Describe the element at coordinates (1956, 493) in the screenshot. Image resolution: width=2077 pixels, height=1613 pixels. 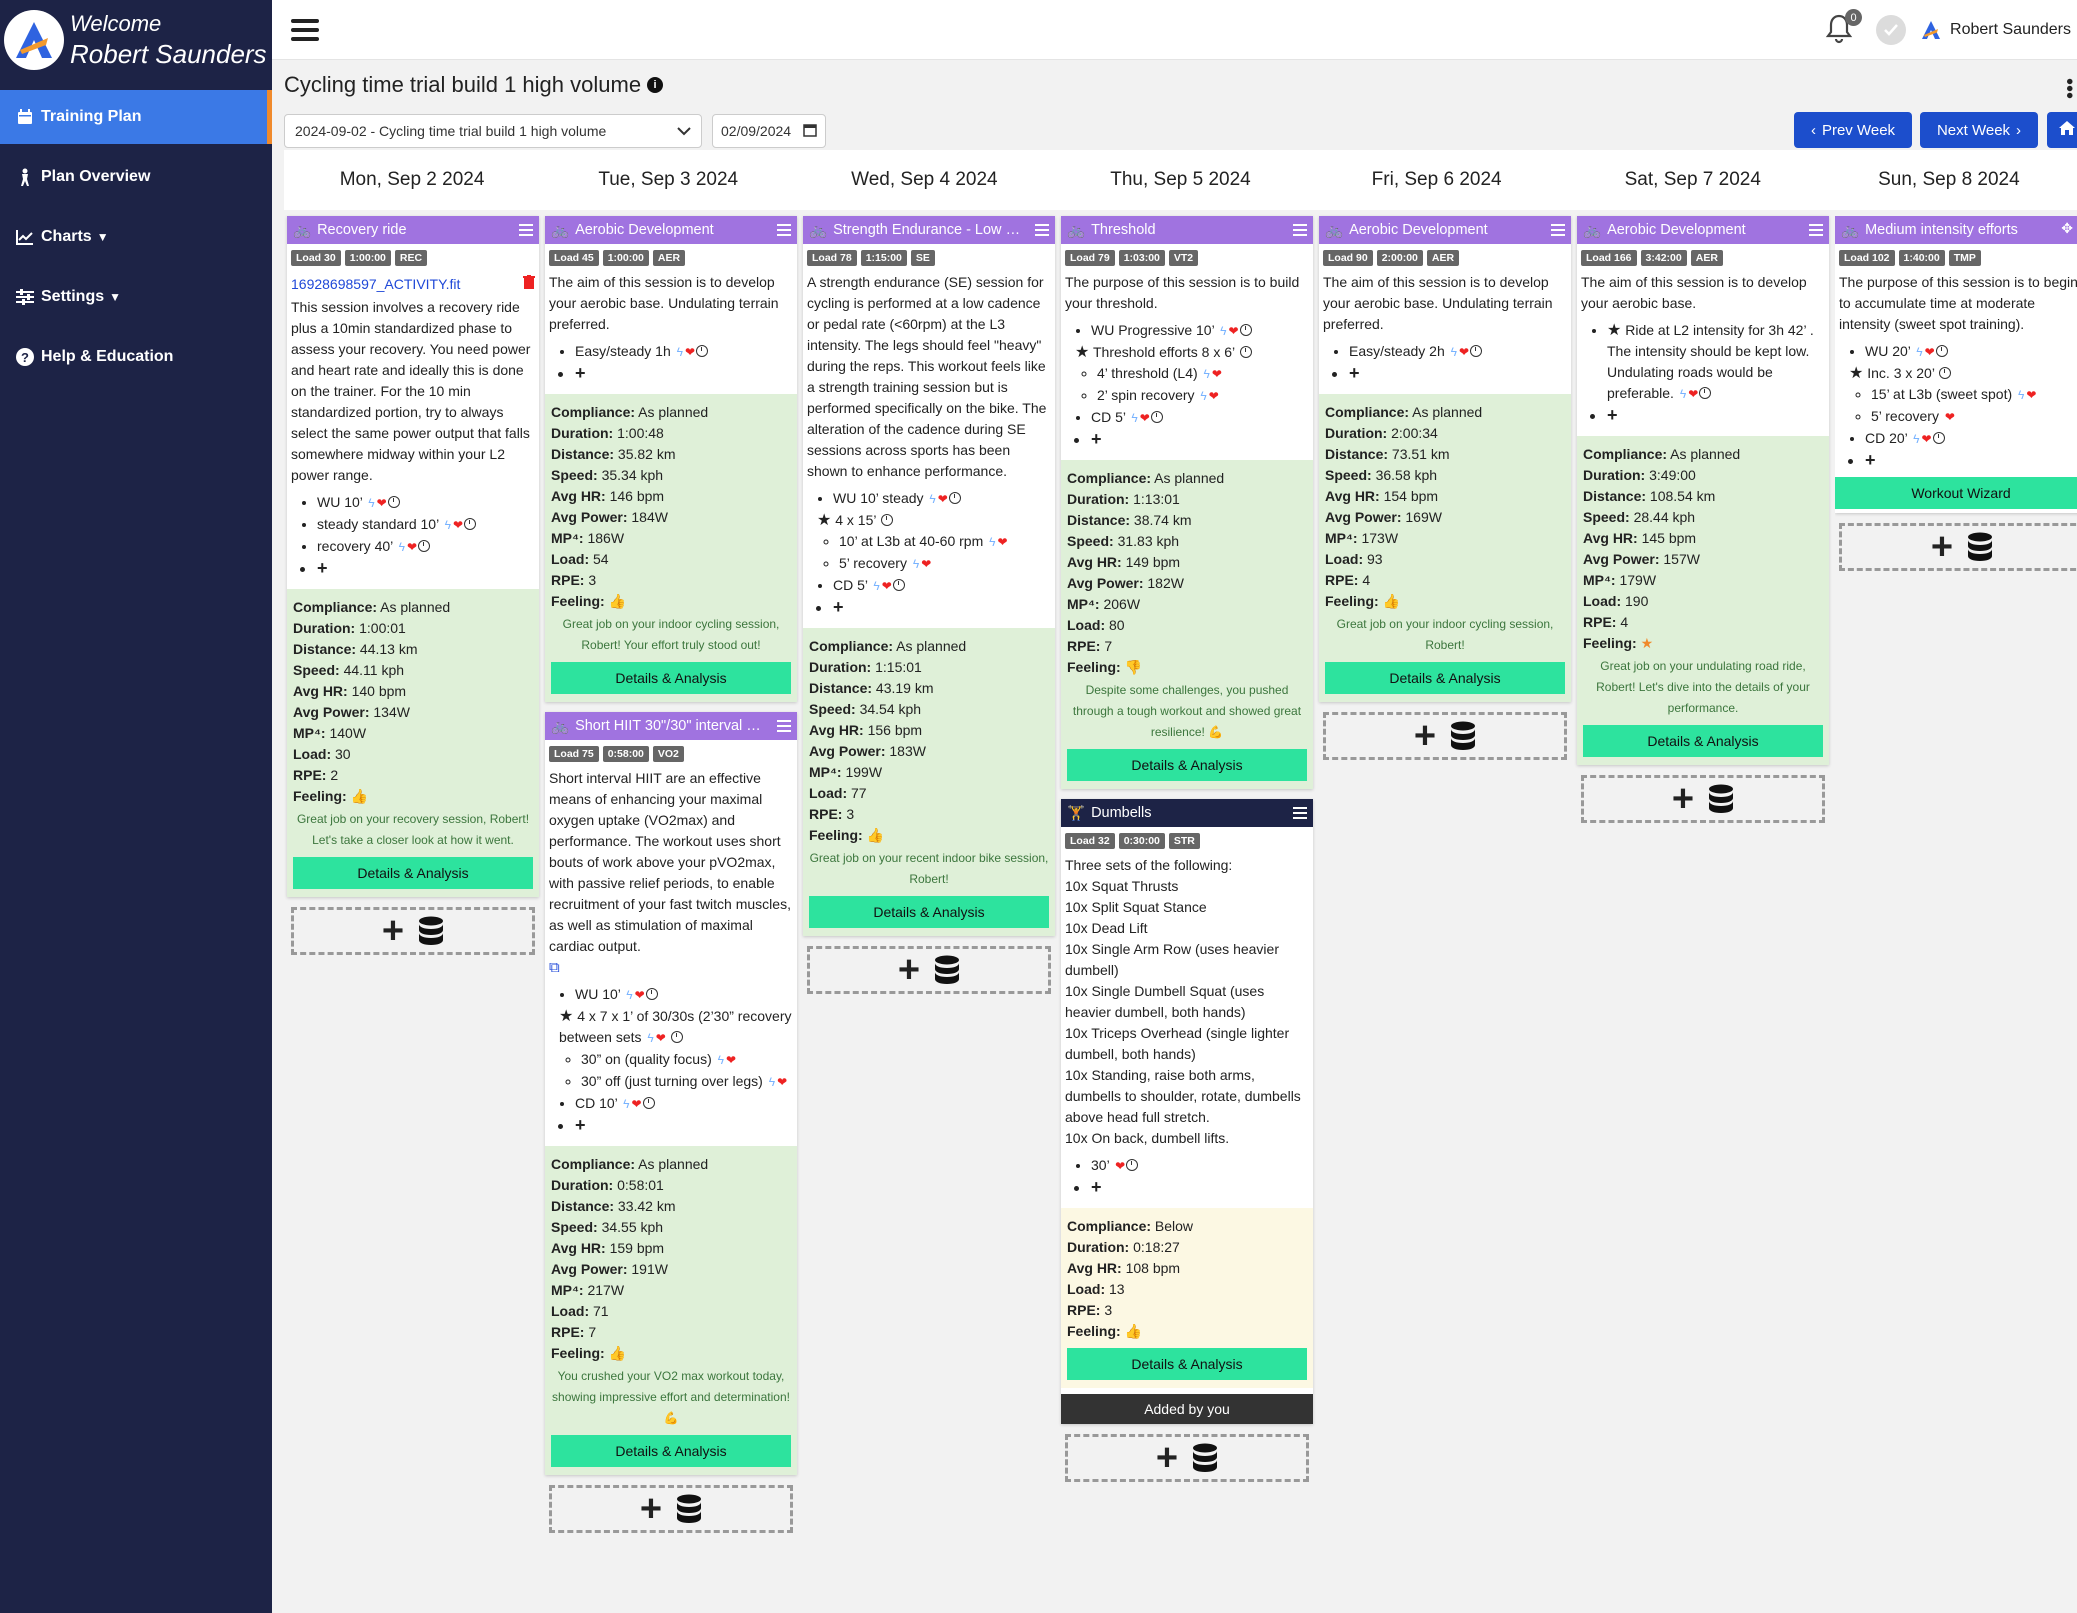
I see `workout-wizard-button: Workout Wizard` at that location.